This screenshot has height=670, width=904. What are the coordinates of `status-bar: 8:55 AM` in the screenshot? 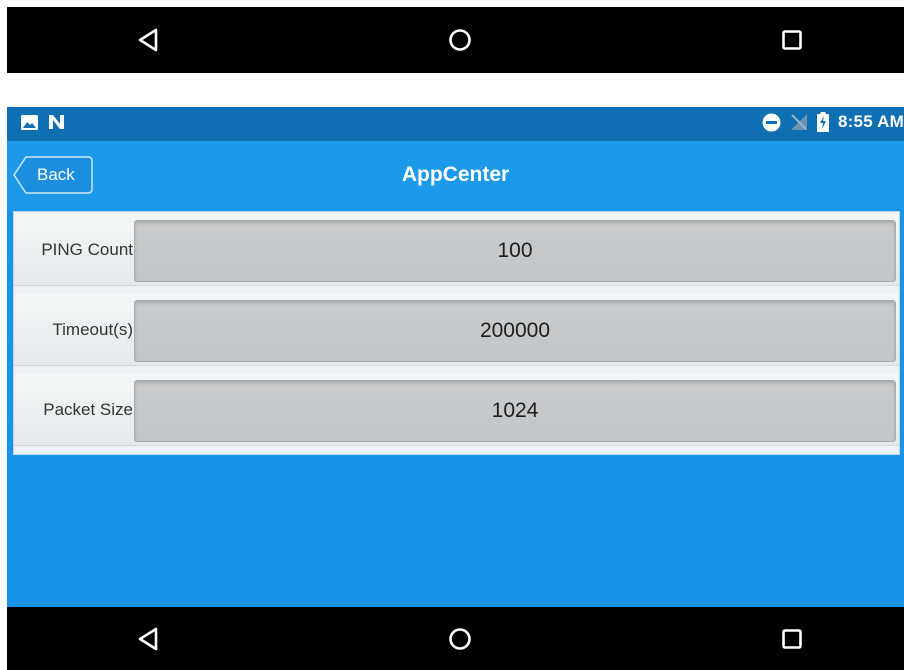 It's located at (455, 124).